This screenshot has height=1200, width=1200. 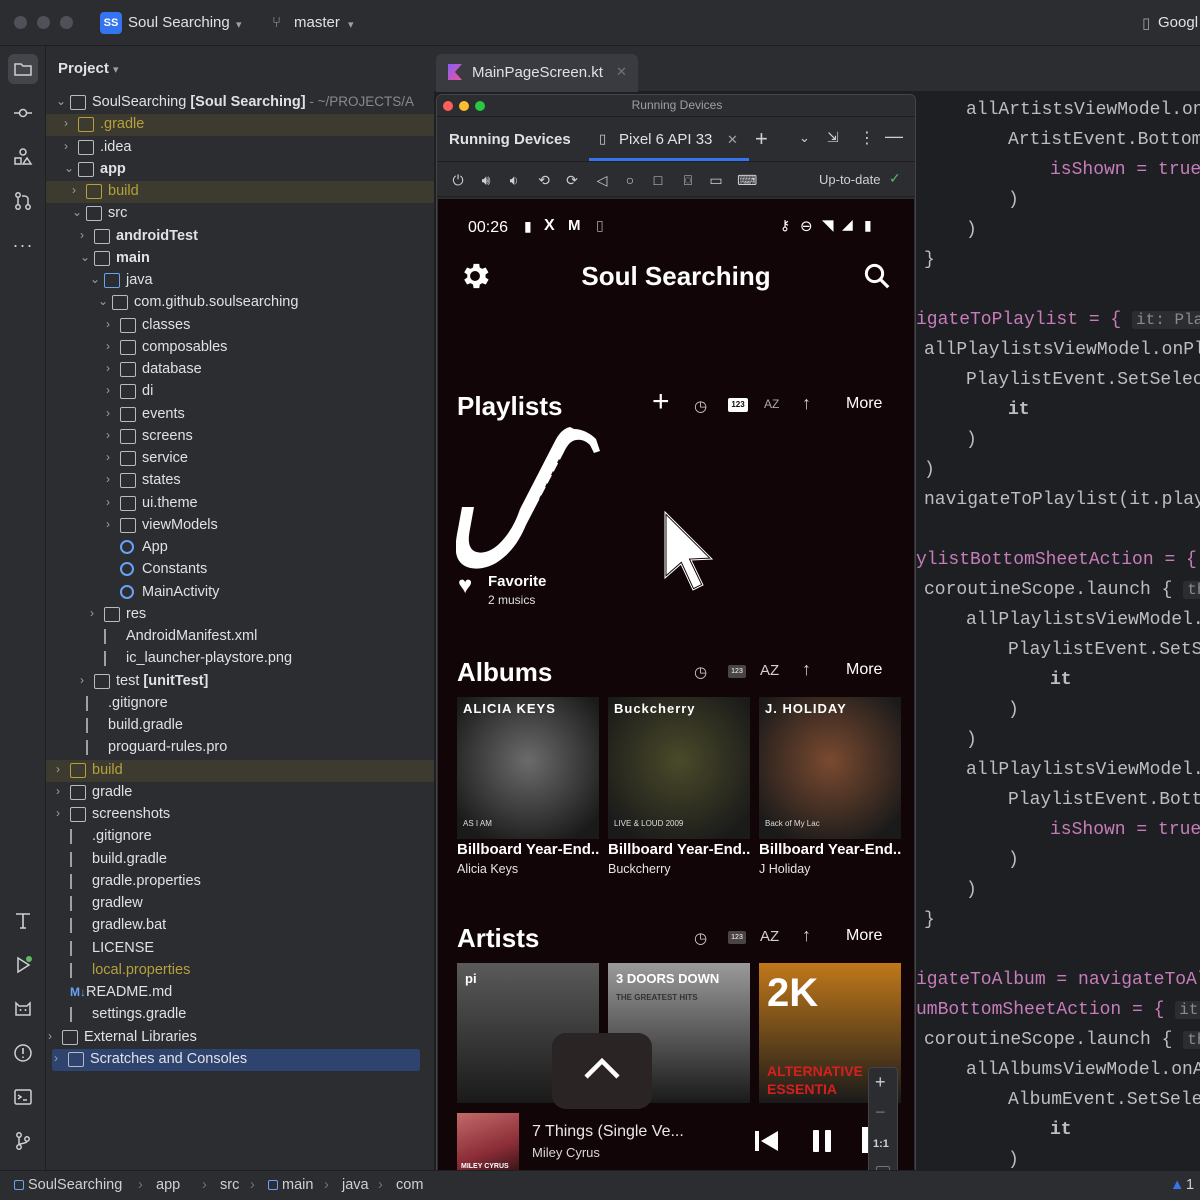 I want to click on text-tool-button, so click(x=23, y=921).